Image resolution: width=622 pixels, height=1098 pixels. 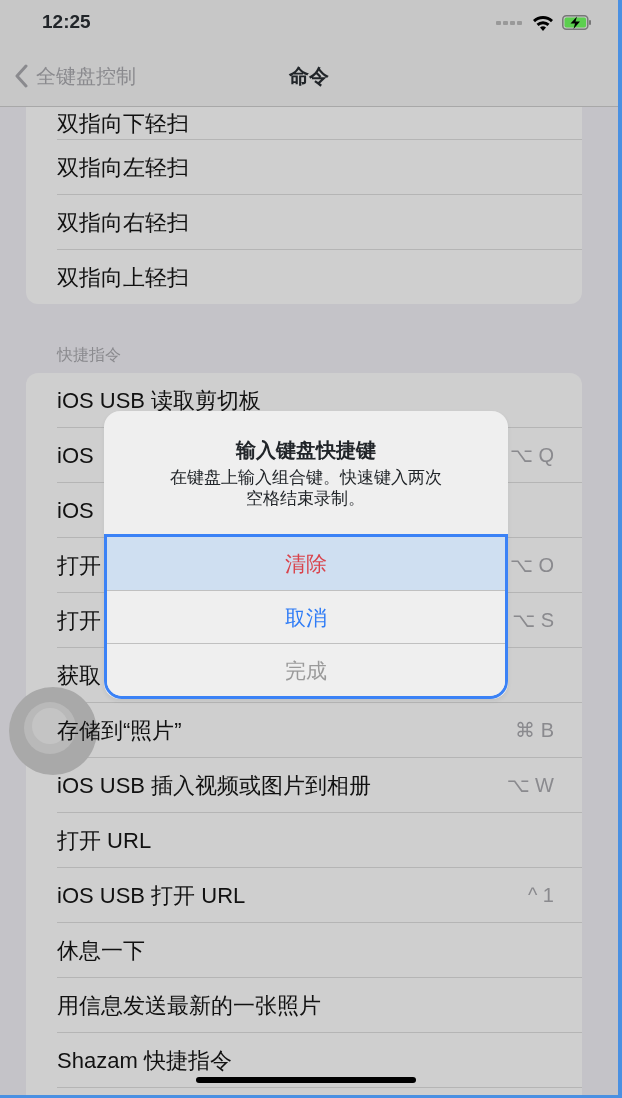 I want to click on command-row: 存储到“照片” ⌘ B, so click(x=304, y=730).